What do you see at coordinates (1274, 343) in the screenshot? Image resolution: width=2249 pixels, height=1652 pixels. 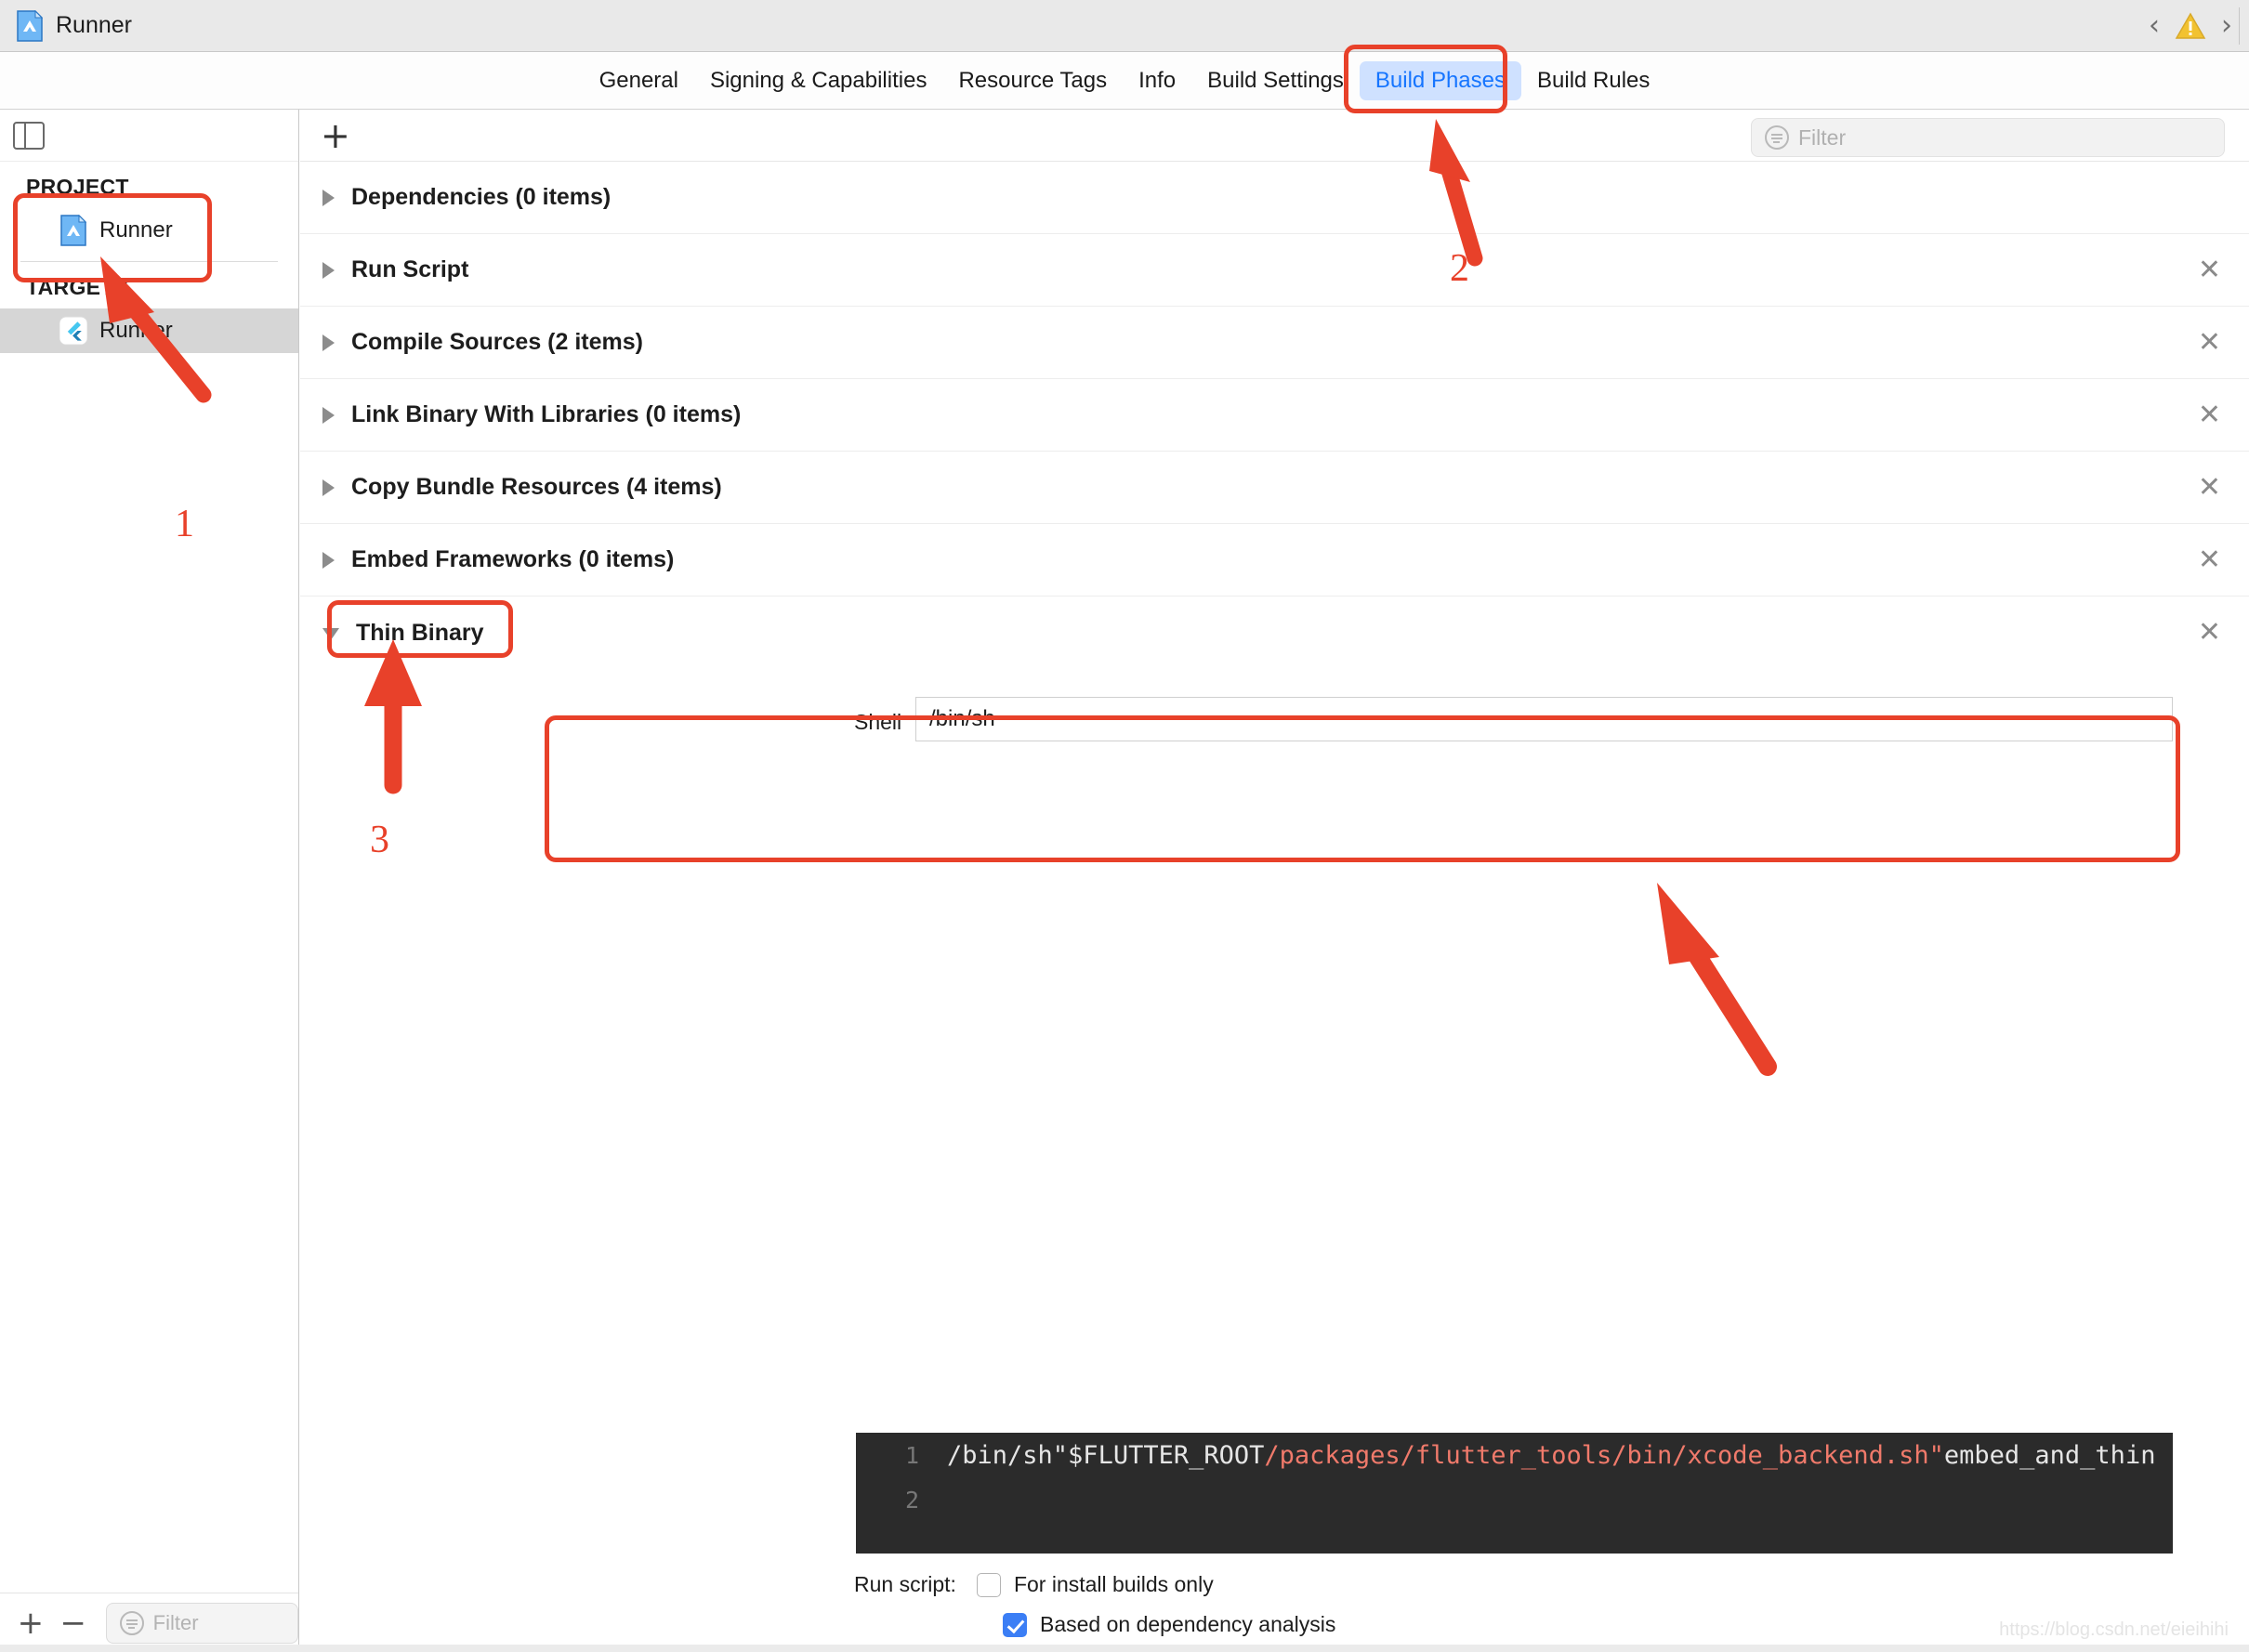 I see `phase-row-compile-sources: Compile Sources (2 items) ✕` at bounding box center [1274, 343].